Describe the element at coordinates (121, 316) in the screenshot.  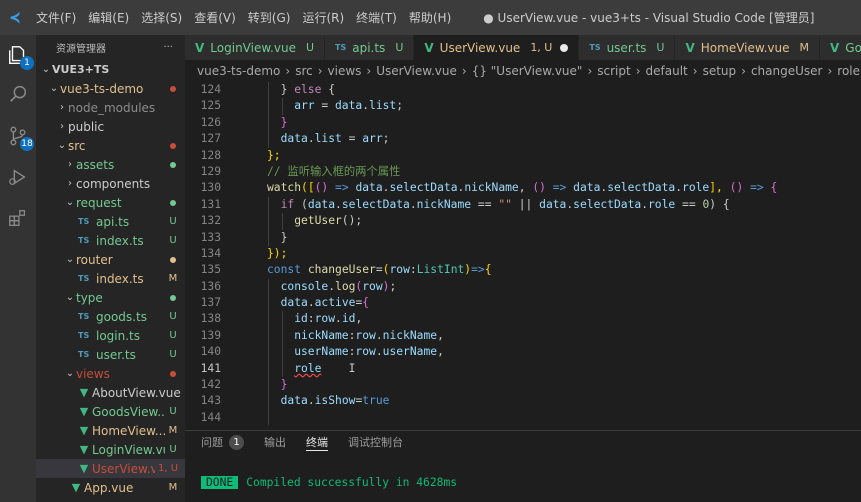
I see `tree-item-label: goods.ts` at that location.